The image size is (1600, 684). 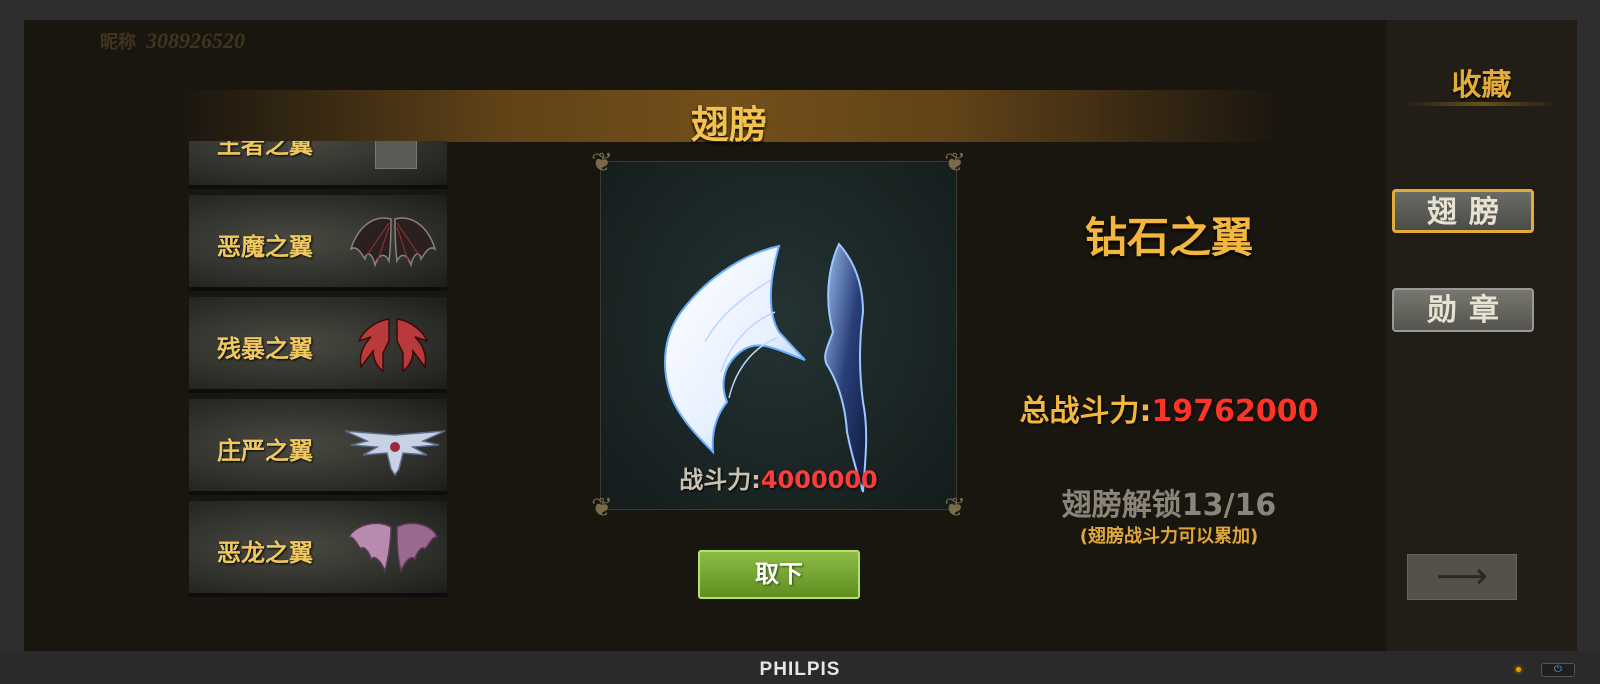 I want to click on monitor-bottom-bar: PHILPIS, so click(x=800, y=667).